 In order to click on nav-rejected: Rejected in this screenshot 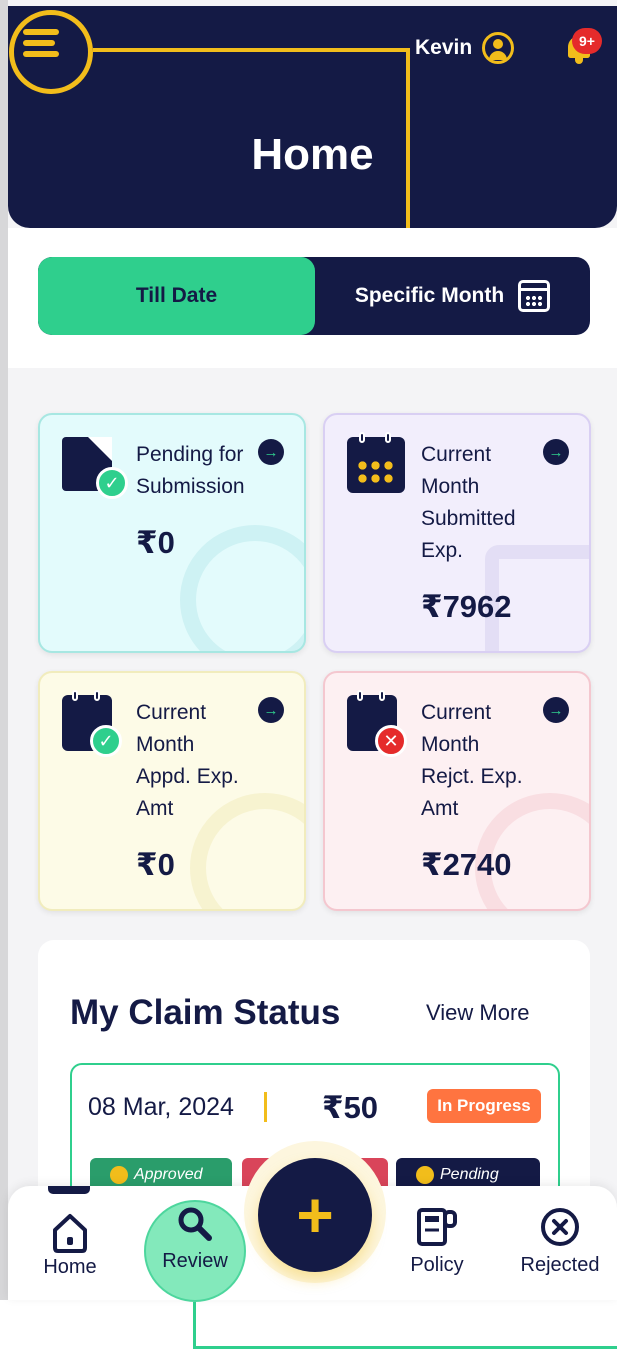, I will do `click(560, 1241)`.